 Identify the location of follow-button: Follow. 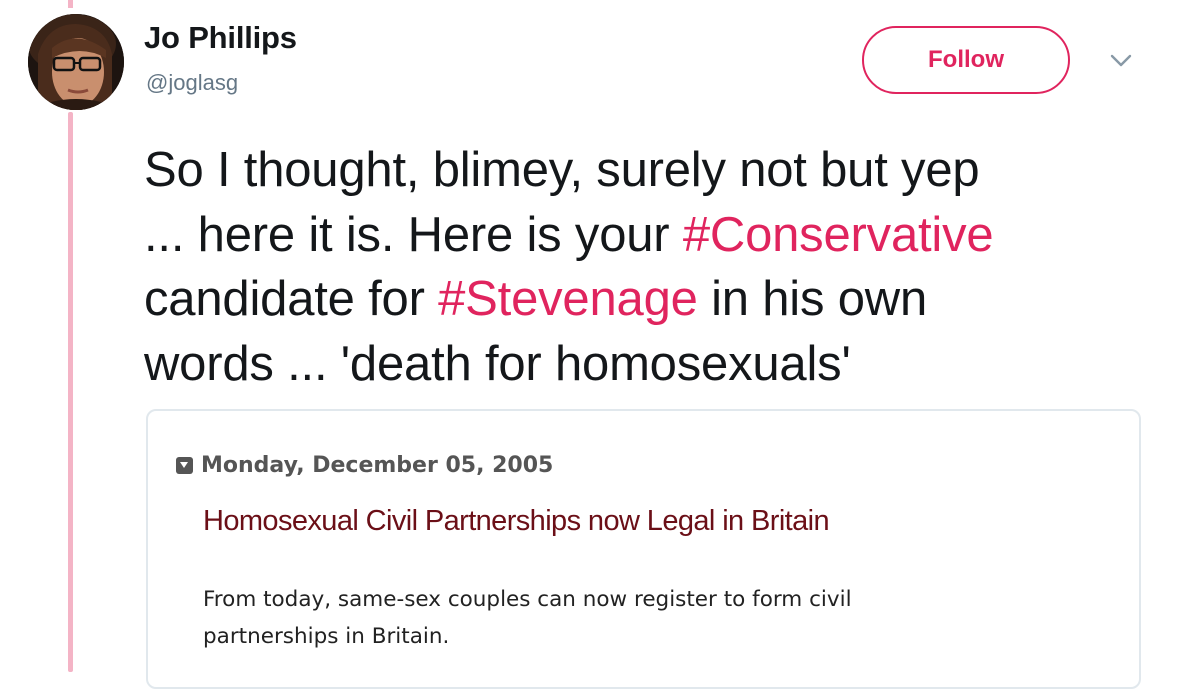
(966, 60).